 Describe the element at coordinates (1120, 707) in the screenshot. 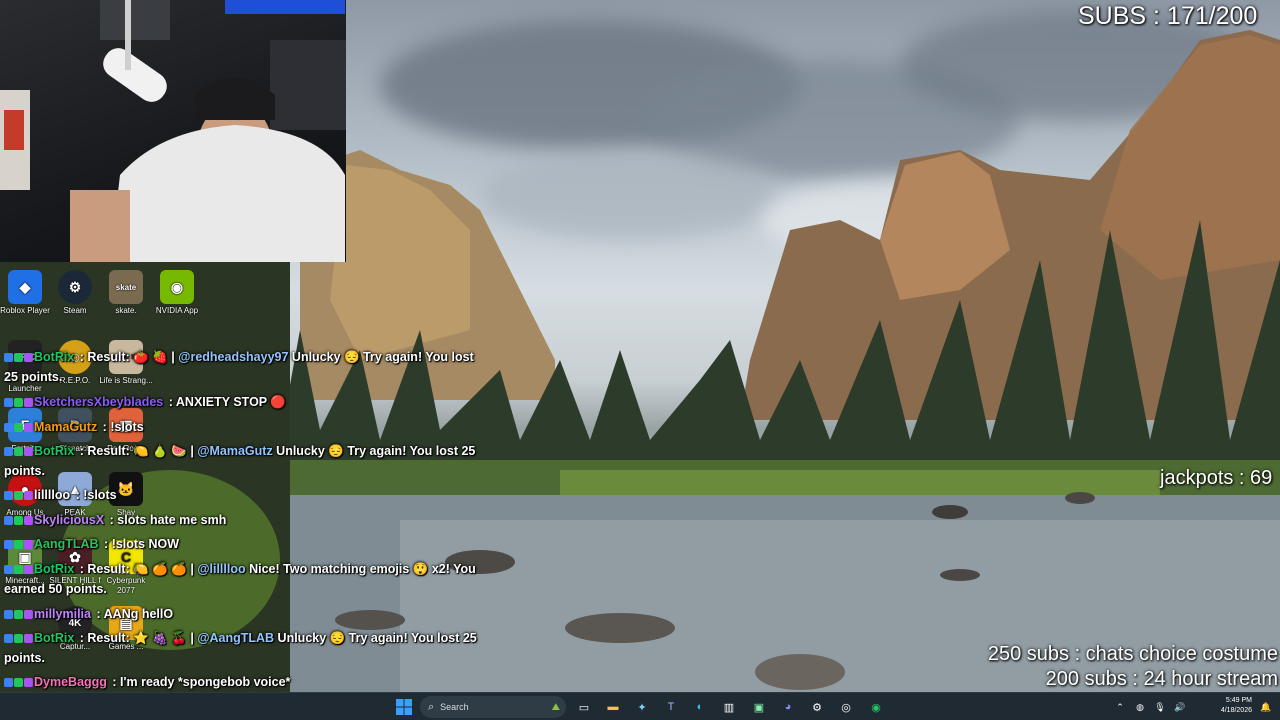

I see `chevron-up-icon: ⌃` at that location.